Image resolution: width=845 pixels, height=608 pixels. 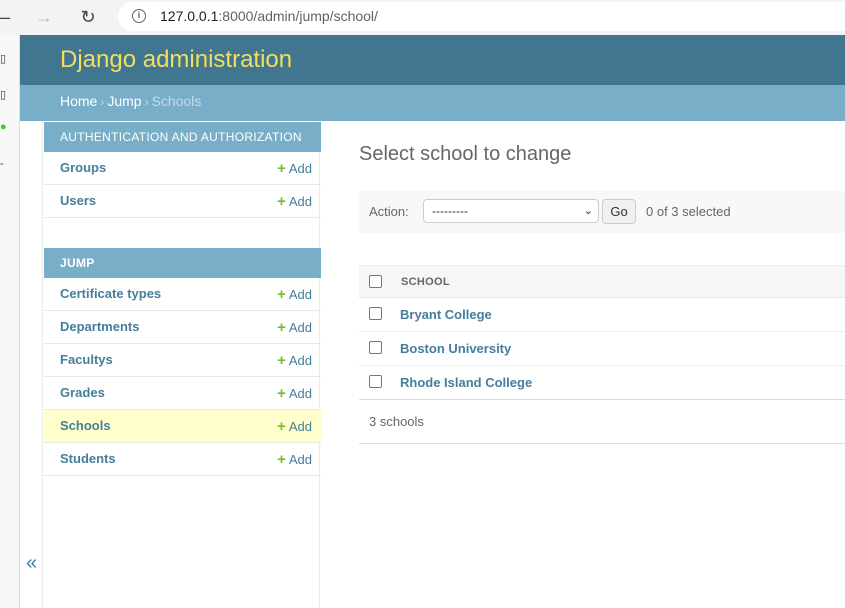 What do you see at coordinates (432, 60) in the screenshot?
I see `admin-header: Django administration` at bounding box center [432, 60].